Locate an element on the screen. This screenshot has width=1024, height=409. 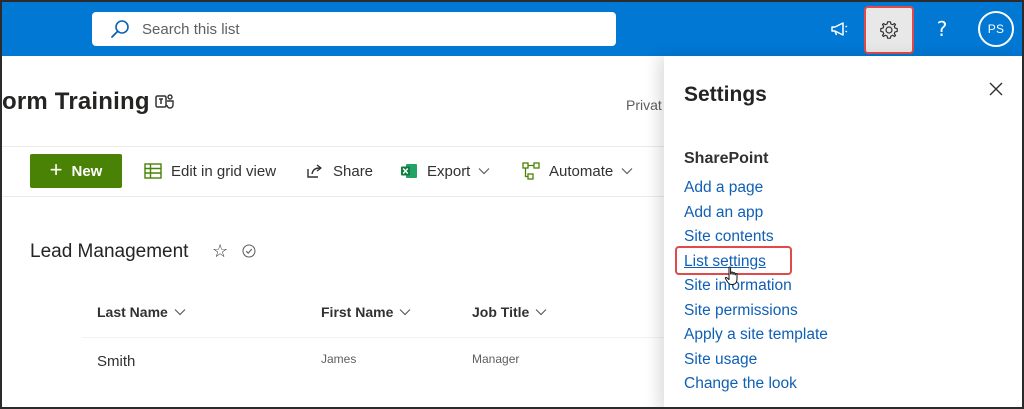
sharepoint-section-heading: SharePoint is located at coordinates (726, 158).